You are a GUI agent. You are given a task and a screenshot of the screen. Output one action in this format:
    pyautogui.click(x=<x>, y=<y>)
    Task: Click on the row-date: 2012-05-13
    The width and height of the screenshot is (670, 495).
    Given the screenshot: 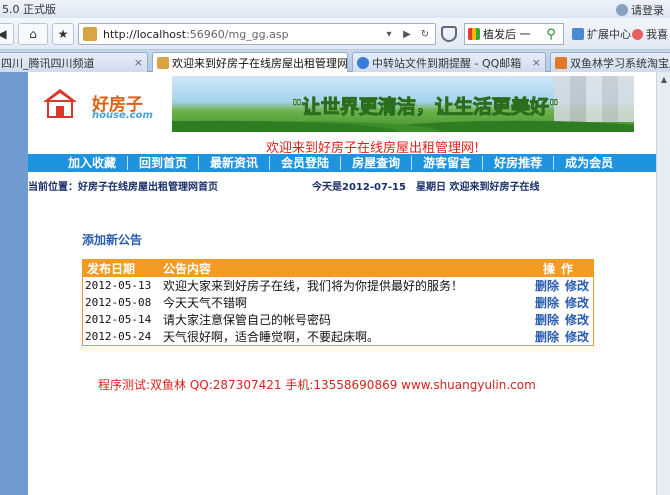 What is the action you would take?
    pyautogui.click(x=118, y=285)
    